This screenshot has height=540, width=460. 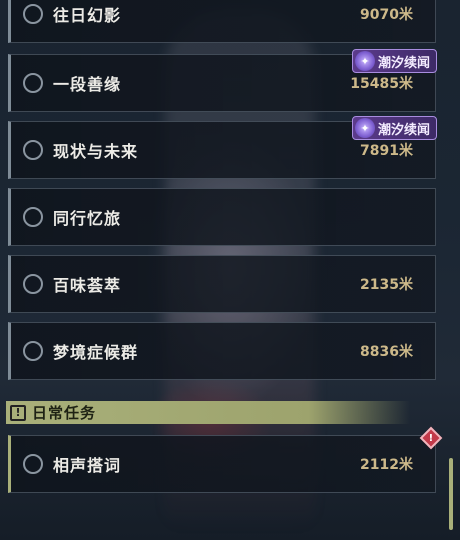 I want to click on quest-item-xianzhuang: 现状与未来 7891米 ✦ 潮汐续闻, so click(x=222, y=147).